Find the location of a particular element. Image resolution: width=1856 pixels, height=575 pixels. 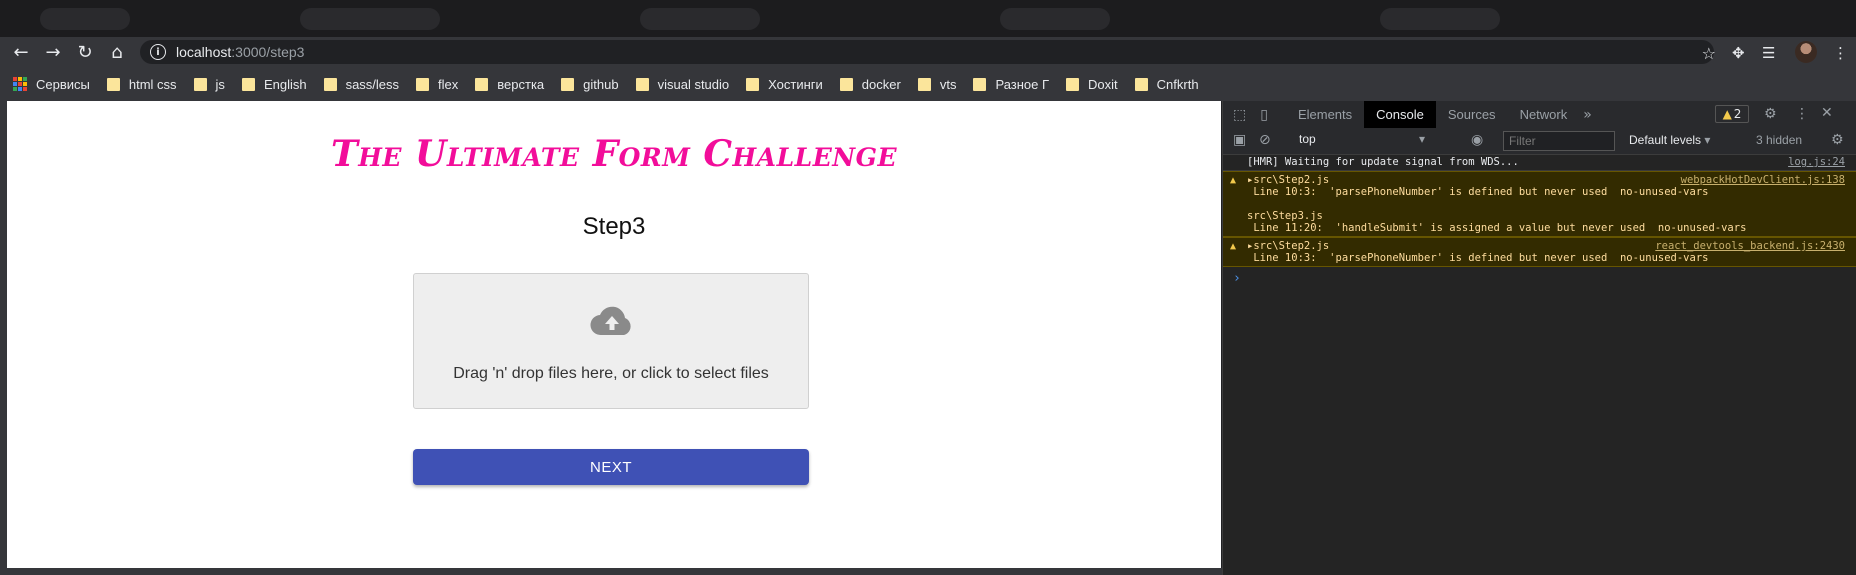

devtools-tab-list: Elements Console Sources Network is located at coordinates (1432, 114).